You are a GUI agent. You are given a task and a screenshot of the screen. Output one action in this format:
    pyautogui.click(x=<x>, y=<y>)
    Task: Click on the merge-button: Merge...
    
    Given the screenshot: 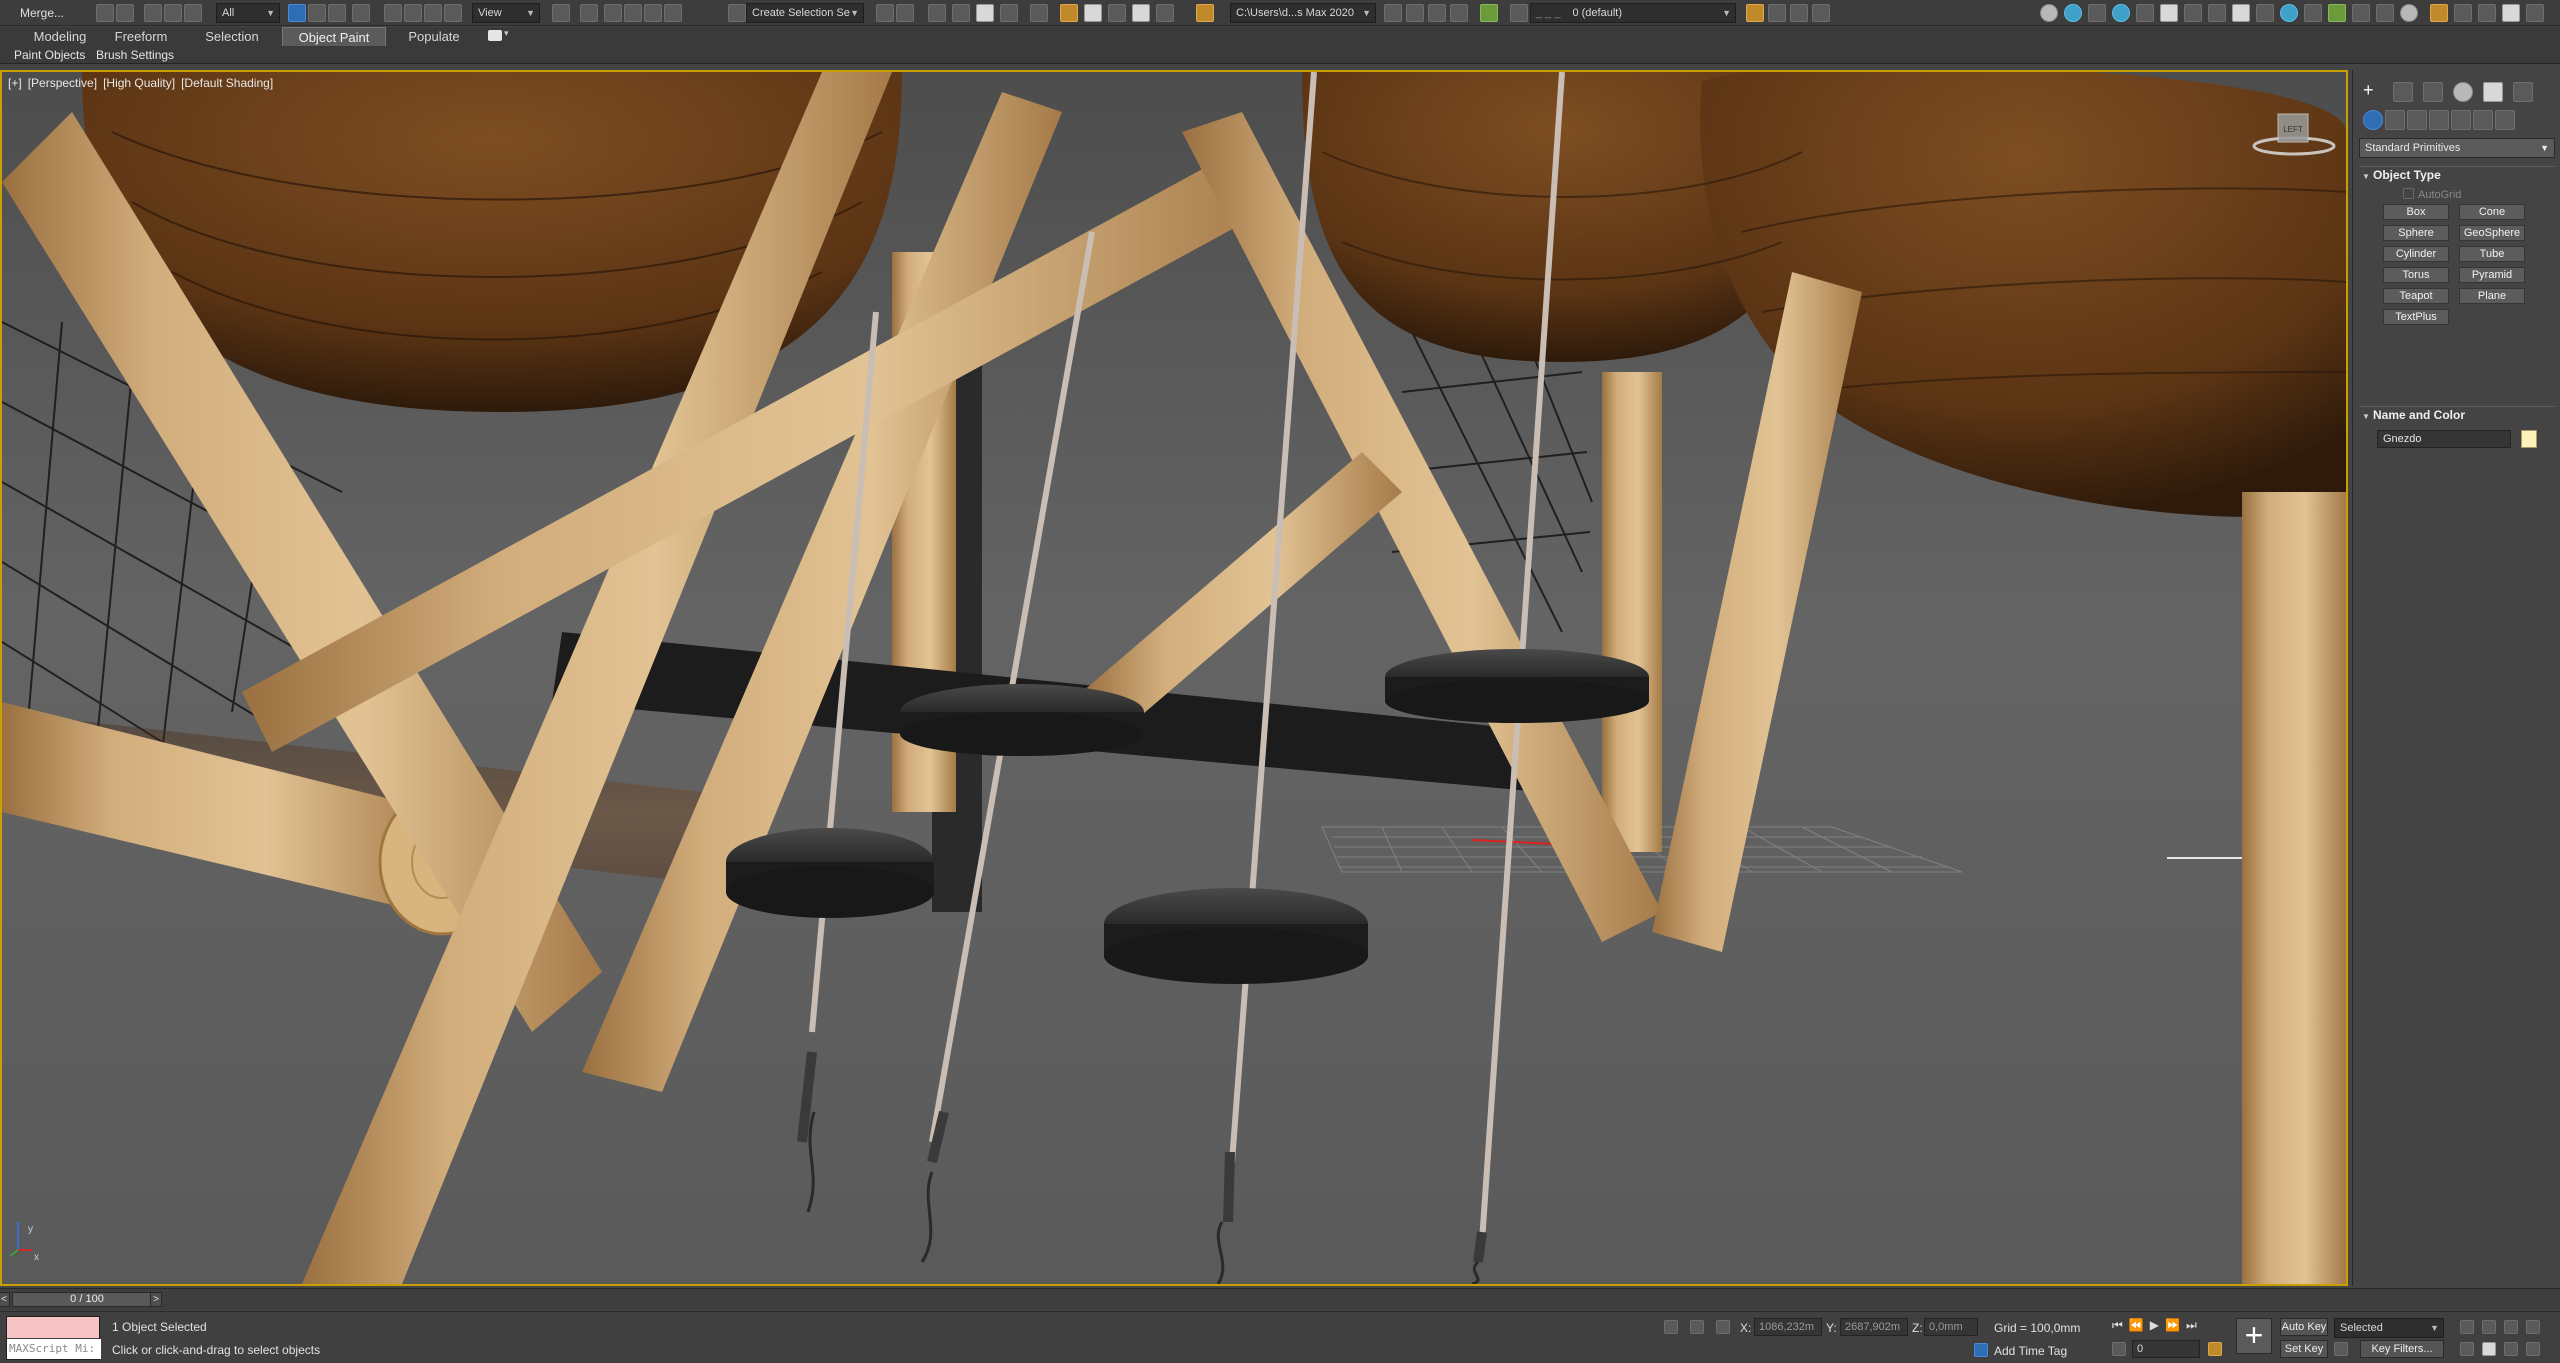 What is the action you would take?
    pyautogui.click(x=46, y=13)
    